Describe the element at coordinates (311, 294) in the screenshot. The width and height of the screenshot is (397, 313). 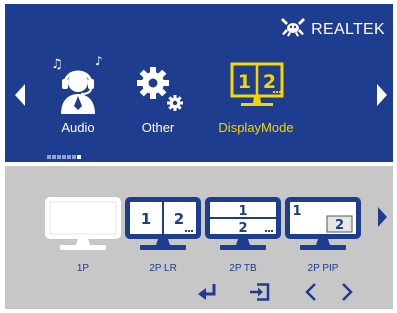
I see `left-chevron-icon` at that location.